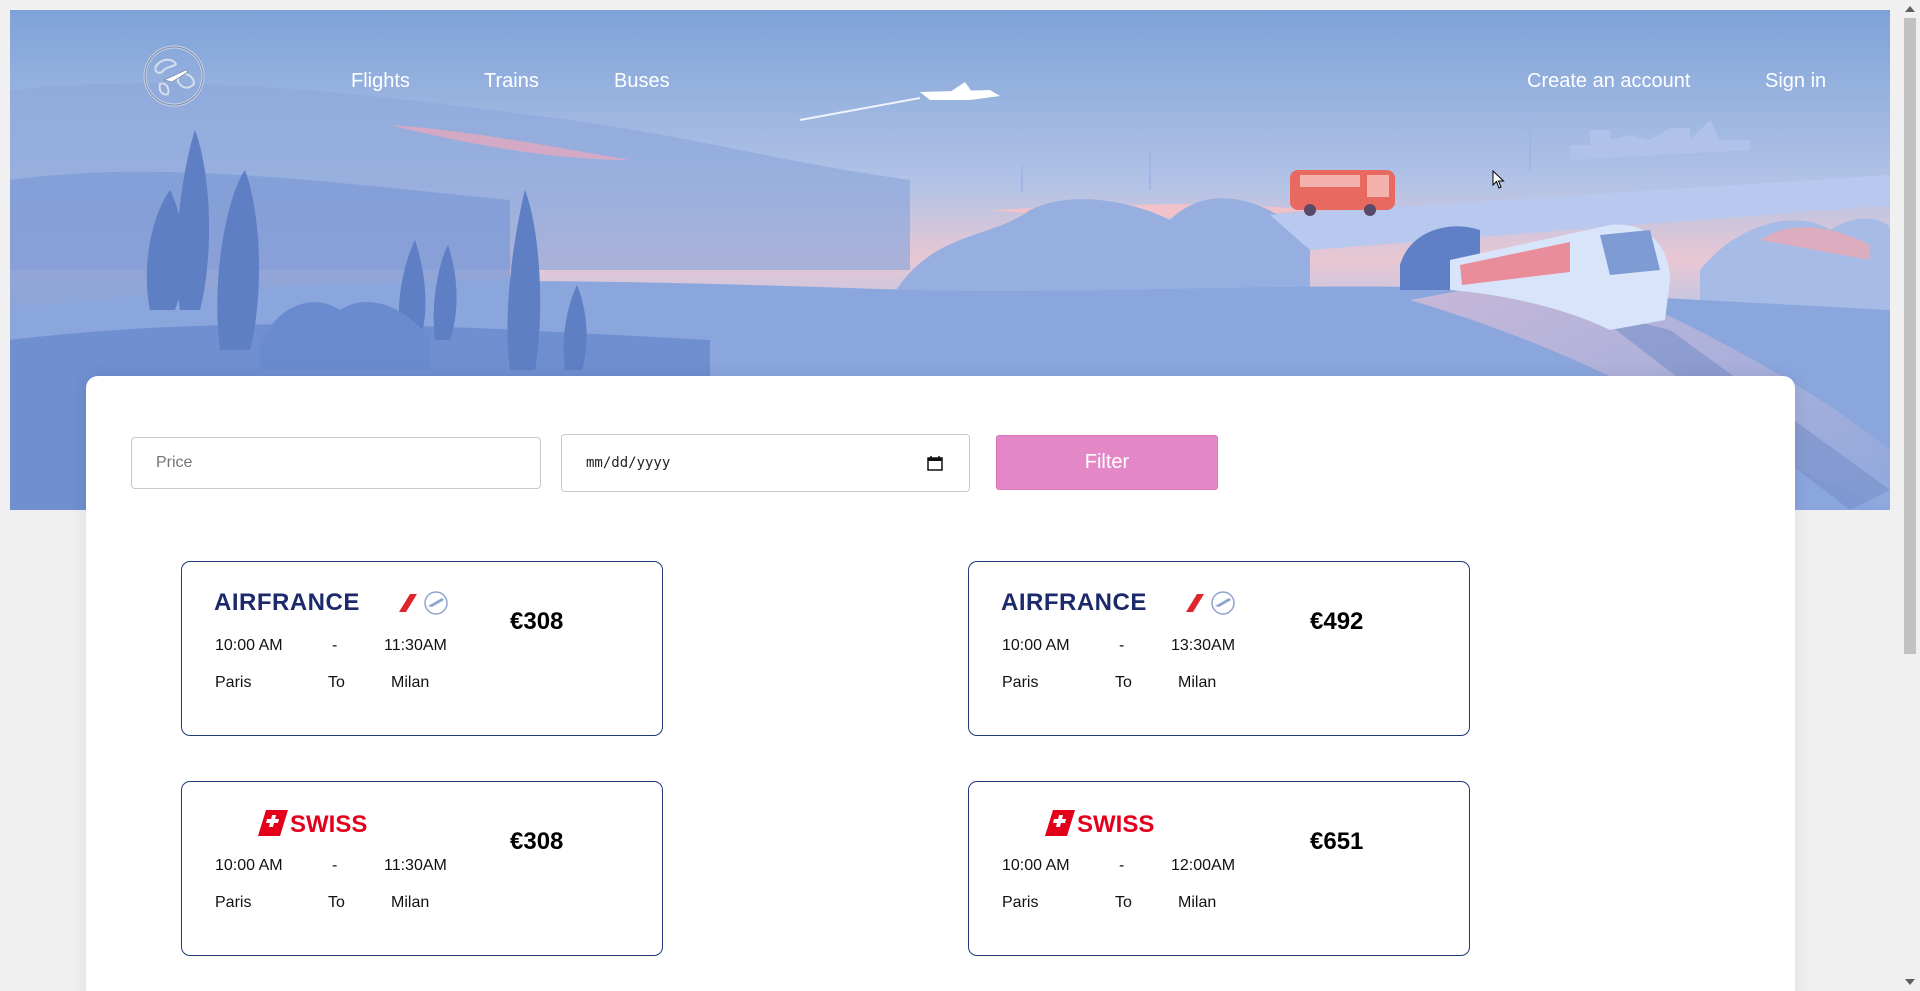 Image resolution: width=1920 pixels, height=991 pixels. Describe the element at coordinates (1608, 81) in the screenshot. I see `create-account-link: Create an account` at that location.